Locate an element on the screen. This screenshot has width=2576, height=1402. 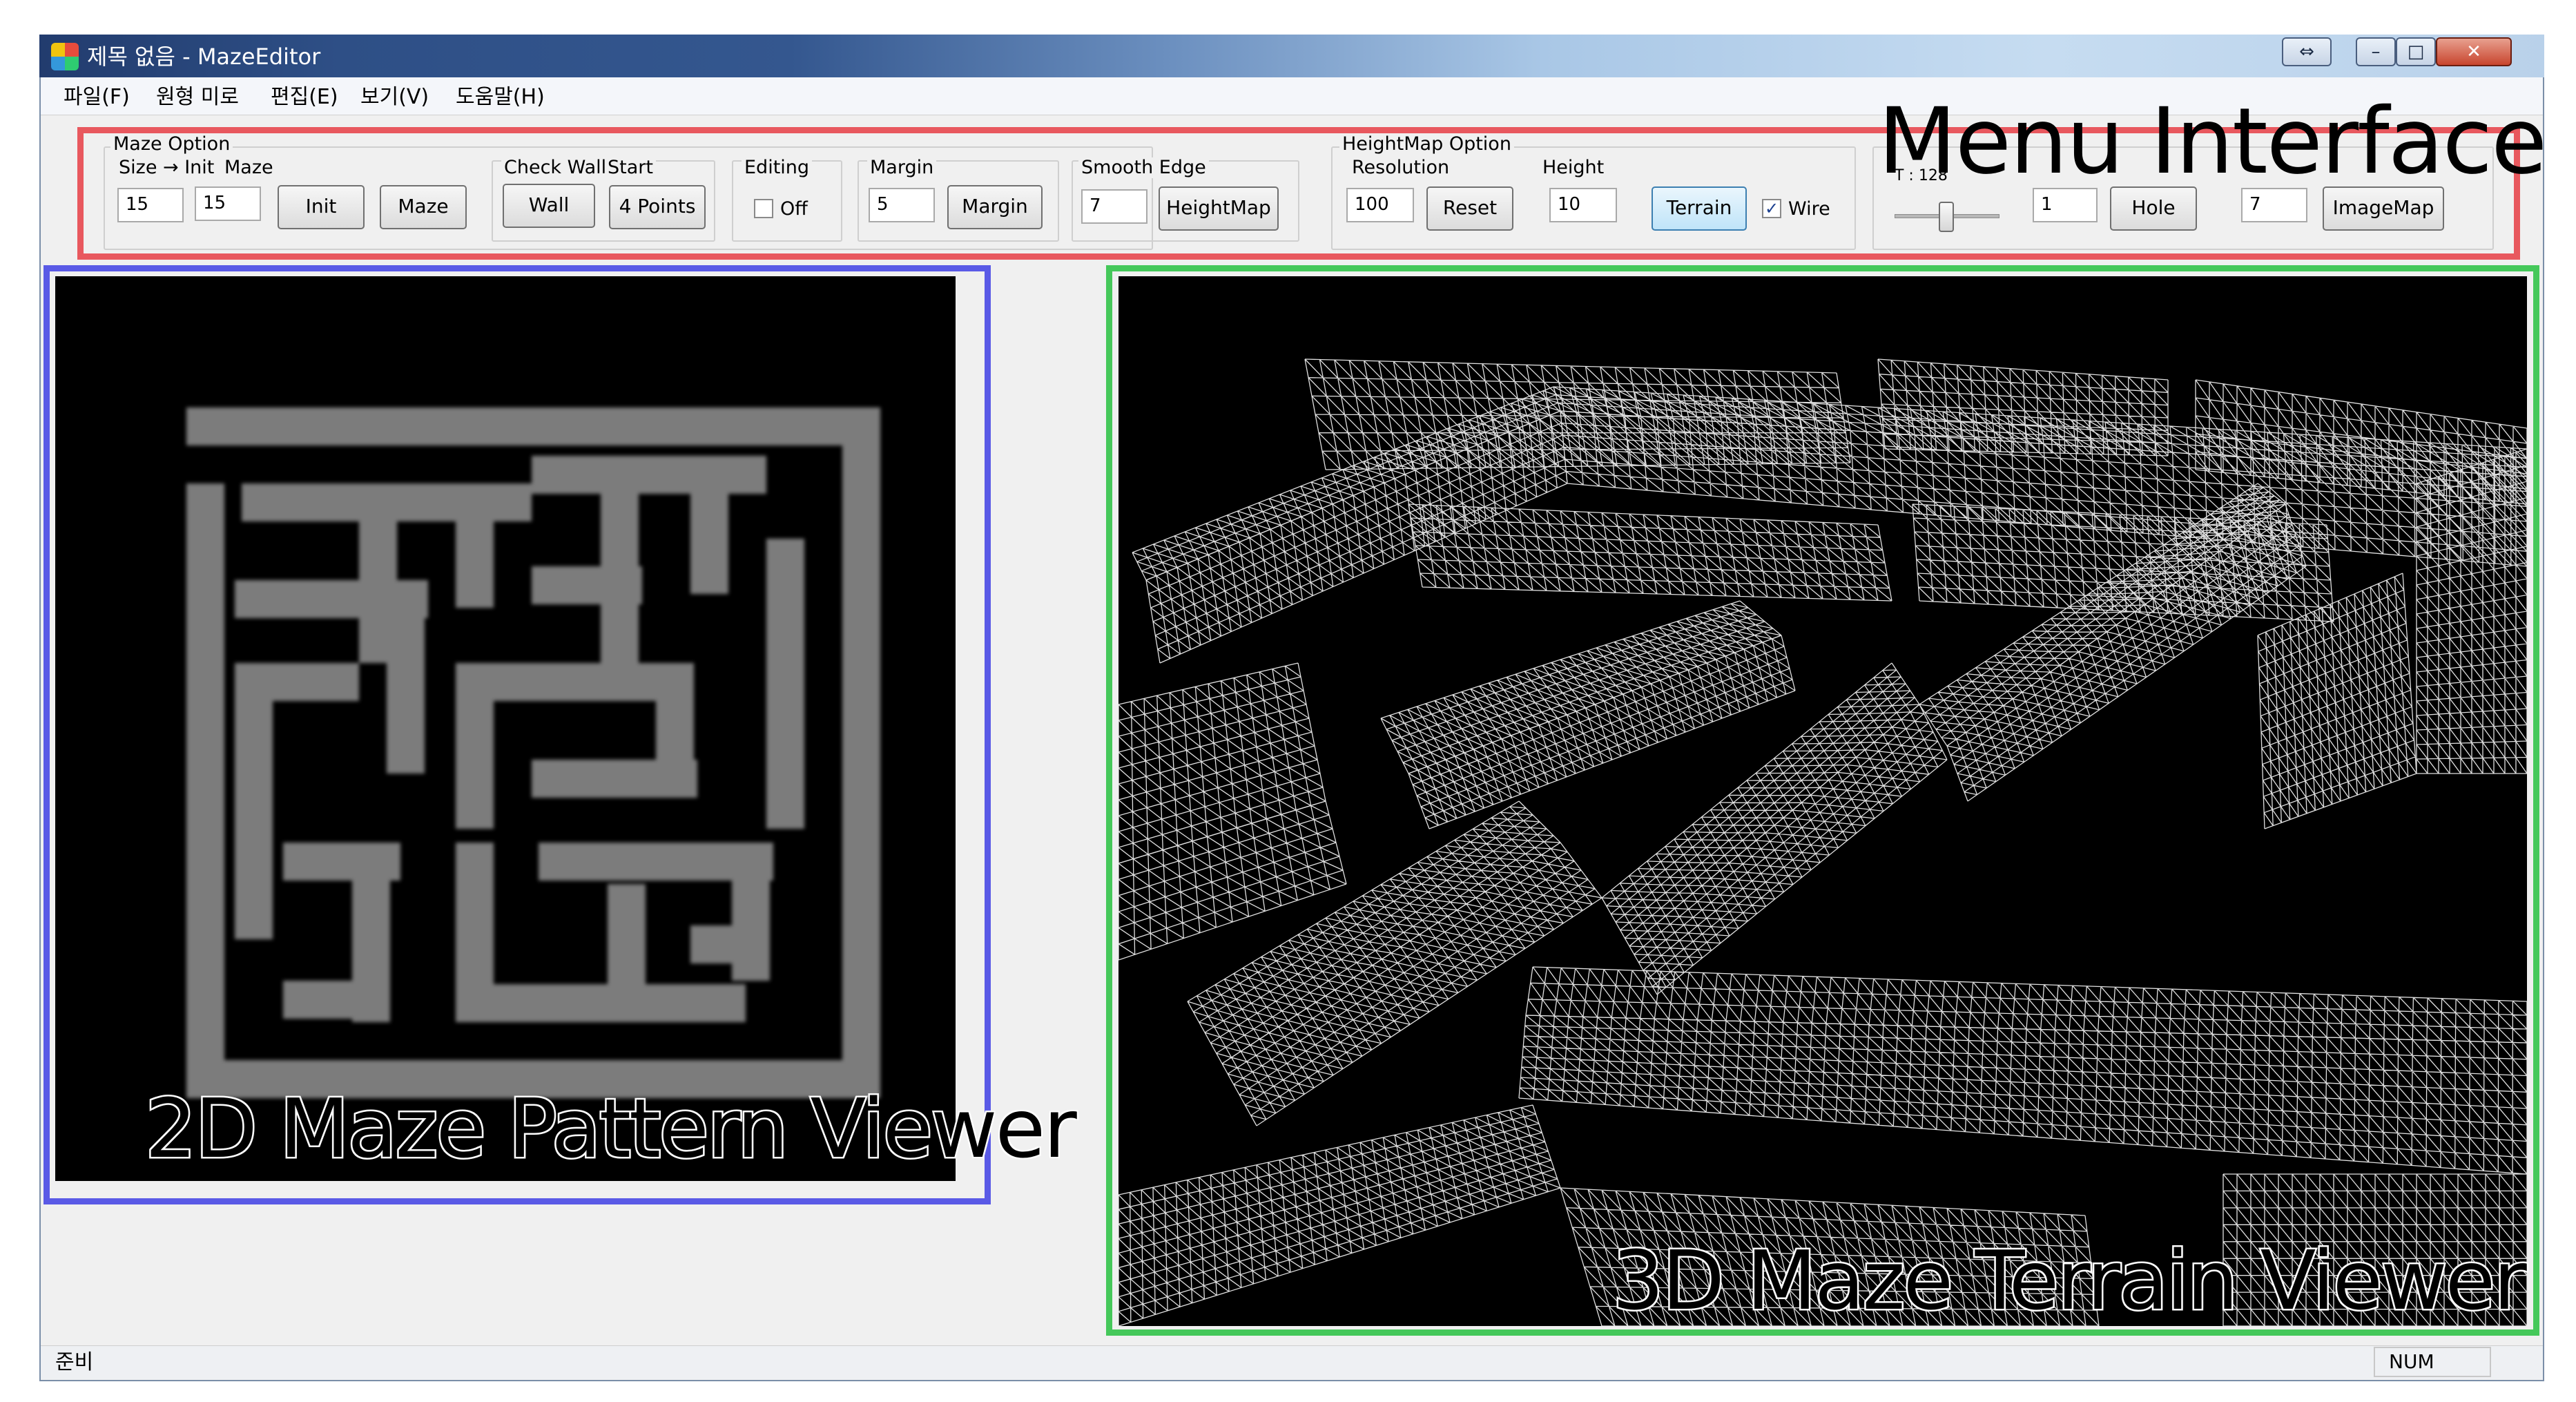
minimize-button: – is located at coordinates (2376, 51).